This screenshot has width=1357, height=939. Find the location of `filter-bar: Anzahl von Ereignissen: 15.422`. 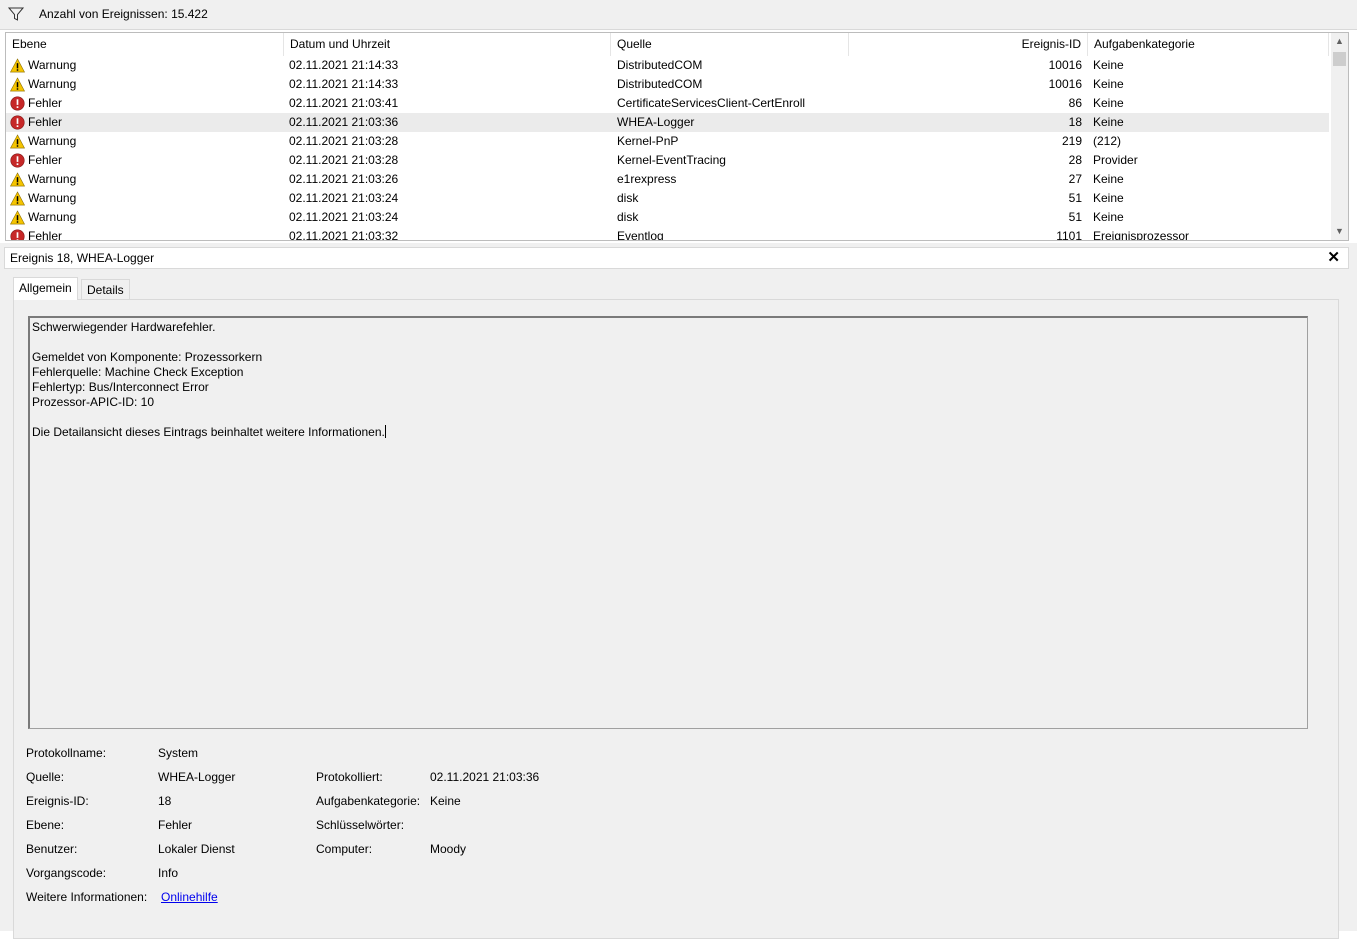

filter-bar: Anzahl von Ereignissen: 15.422 is located at coordinates (678, 15).